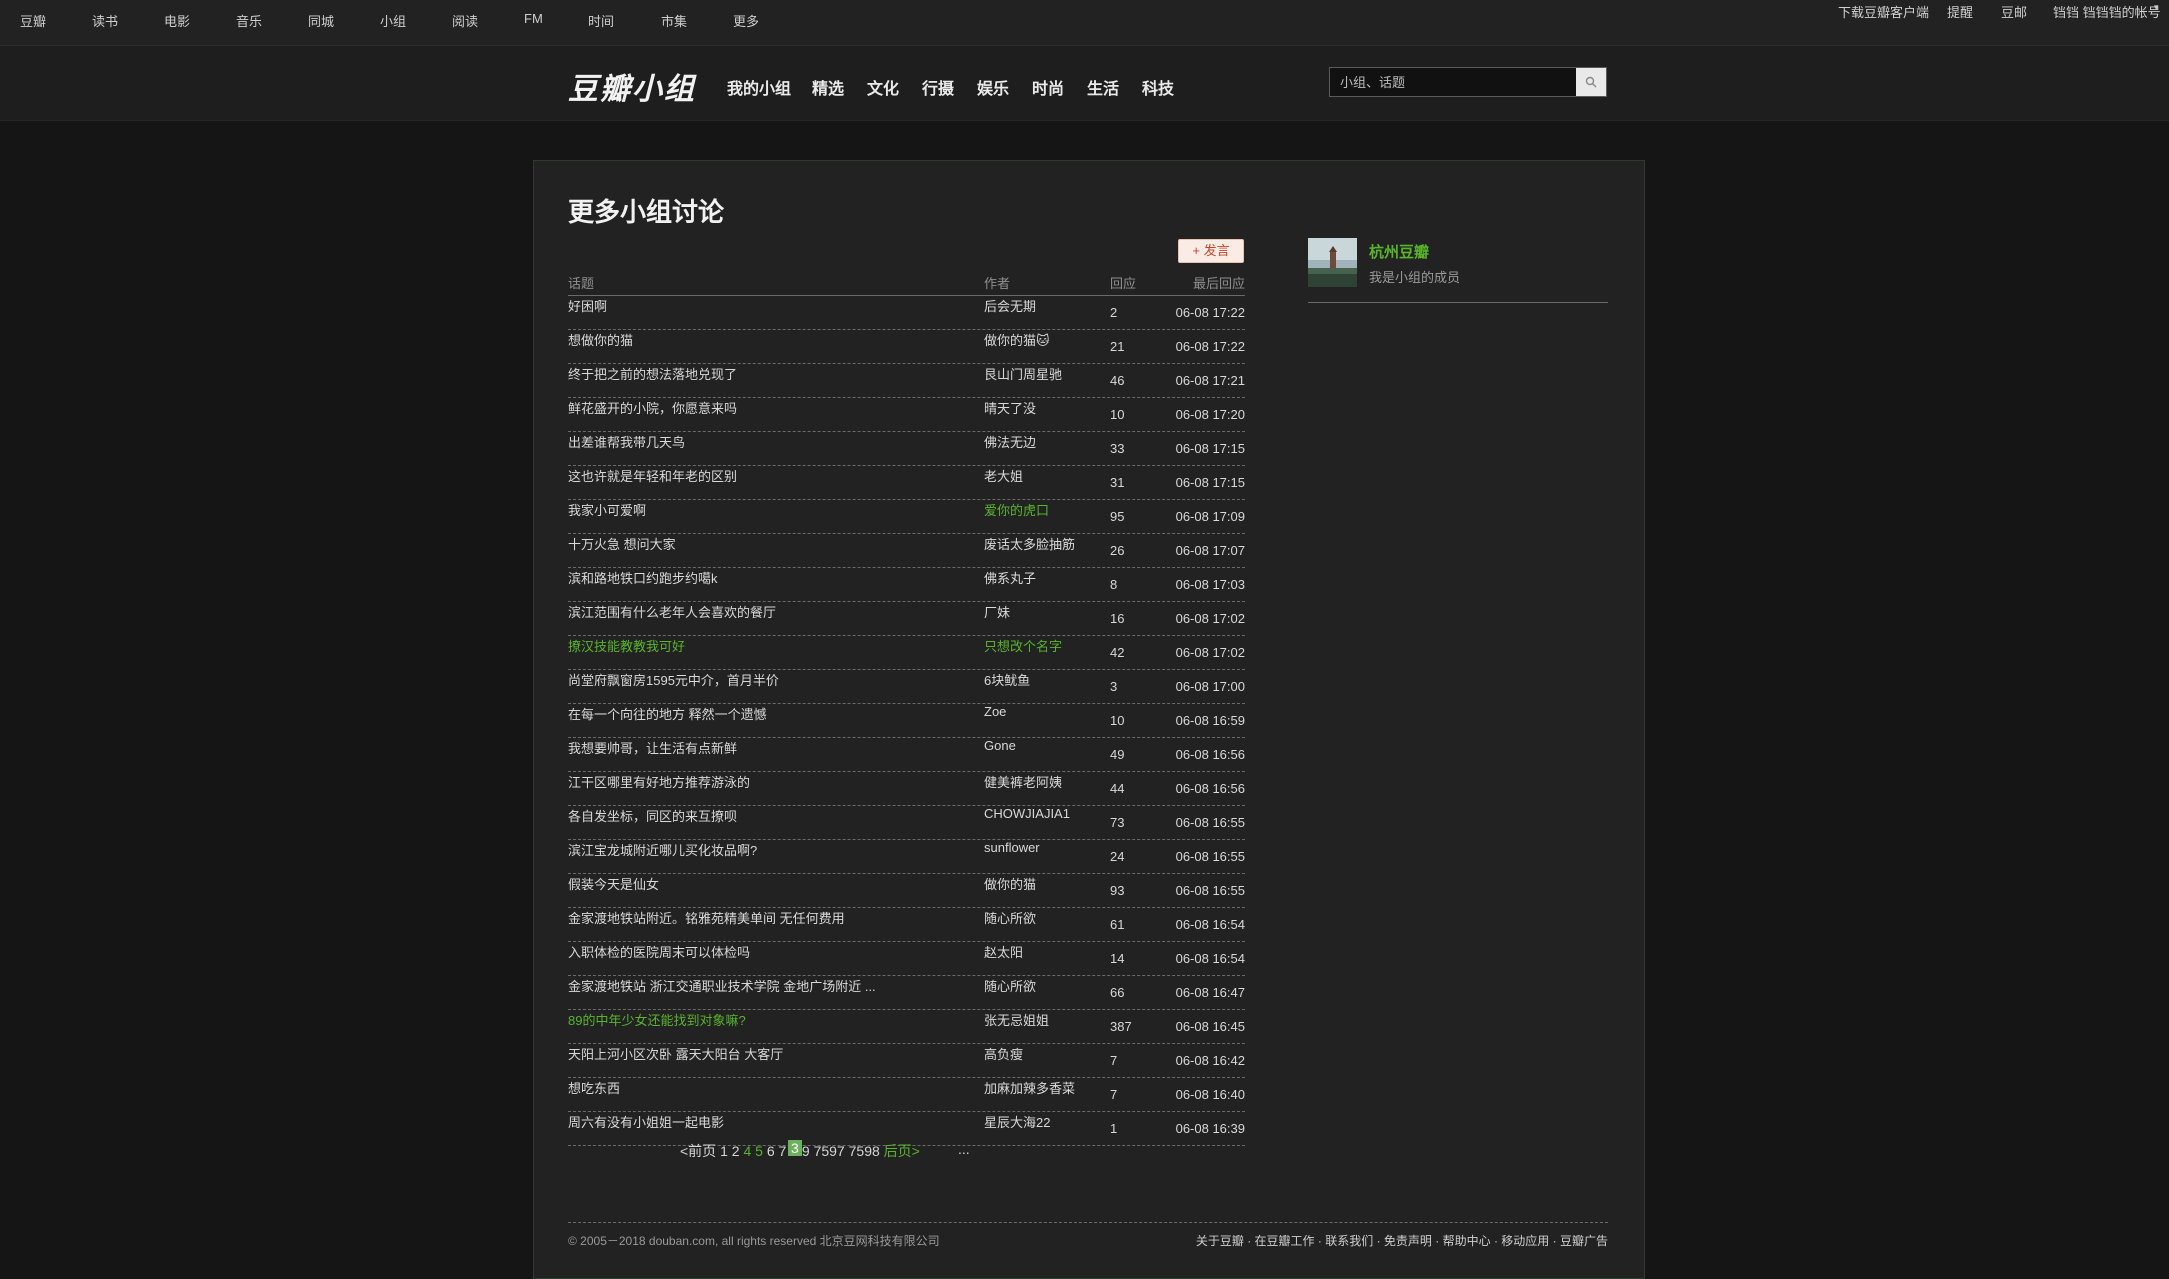 This screenshot has width=2169, height=1279. Describe the element at coordinates (594, 1087) in the screenshot. I see `topic-title-link: 想吃东西` at that location.